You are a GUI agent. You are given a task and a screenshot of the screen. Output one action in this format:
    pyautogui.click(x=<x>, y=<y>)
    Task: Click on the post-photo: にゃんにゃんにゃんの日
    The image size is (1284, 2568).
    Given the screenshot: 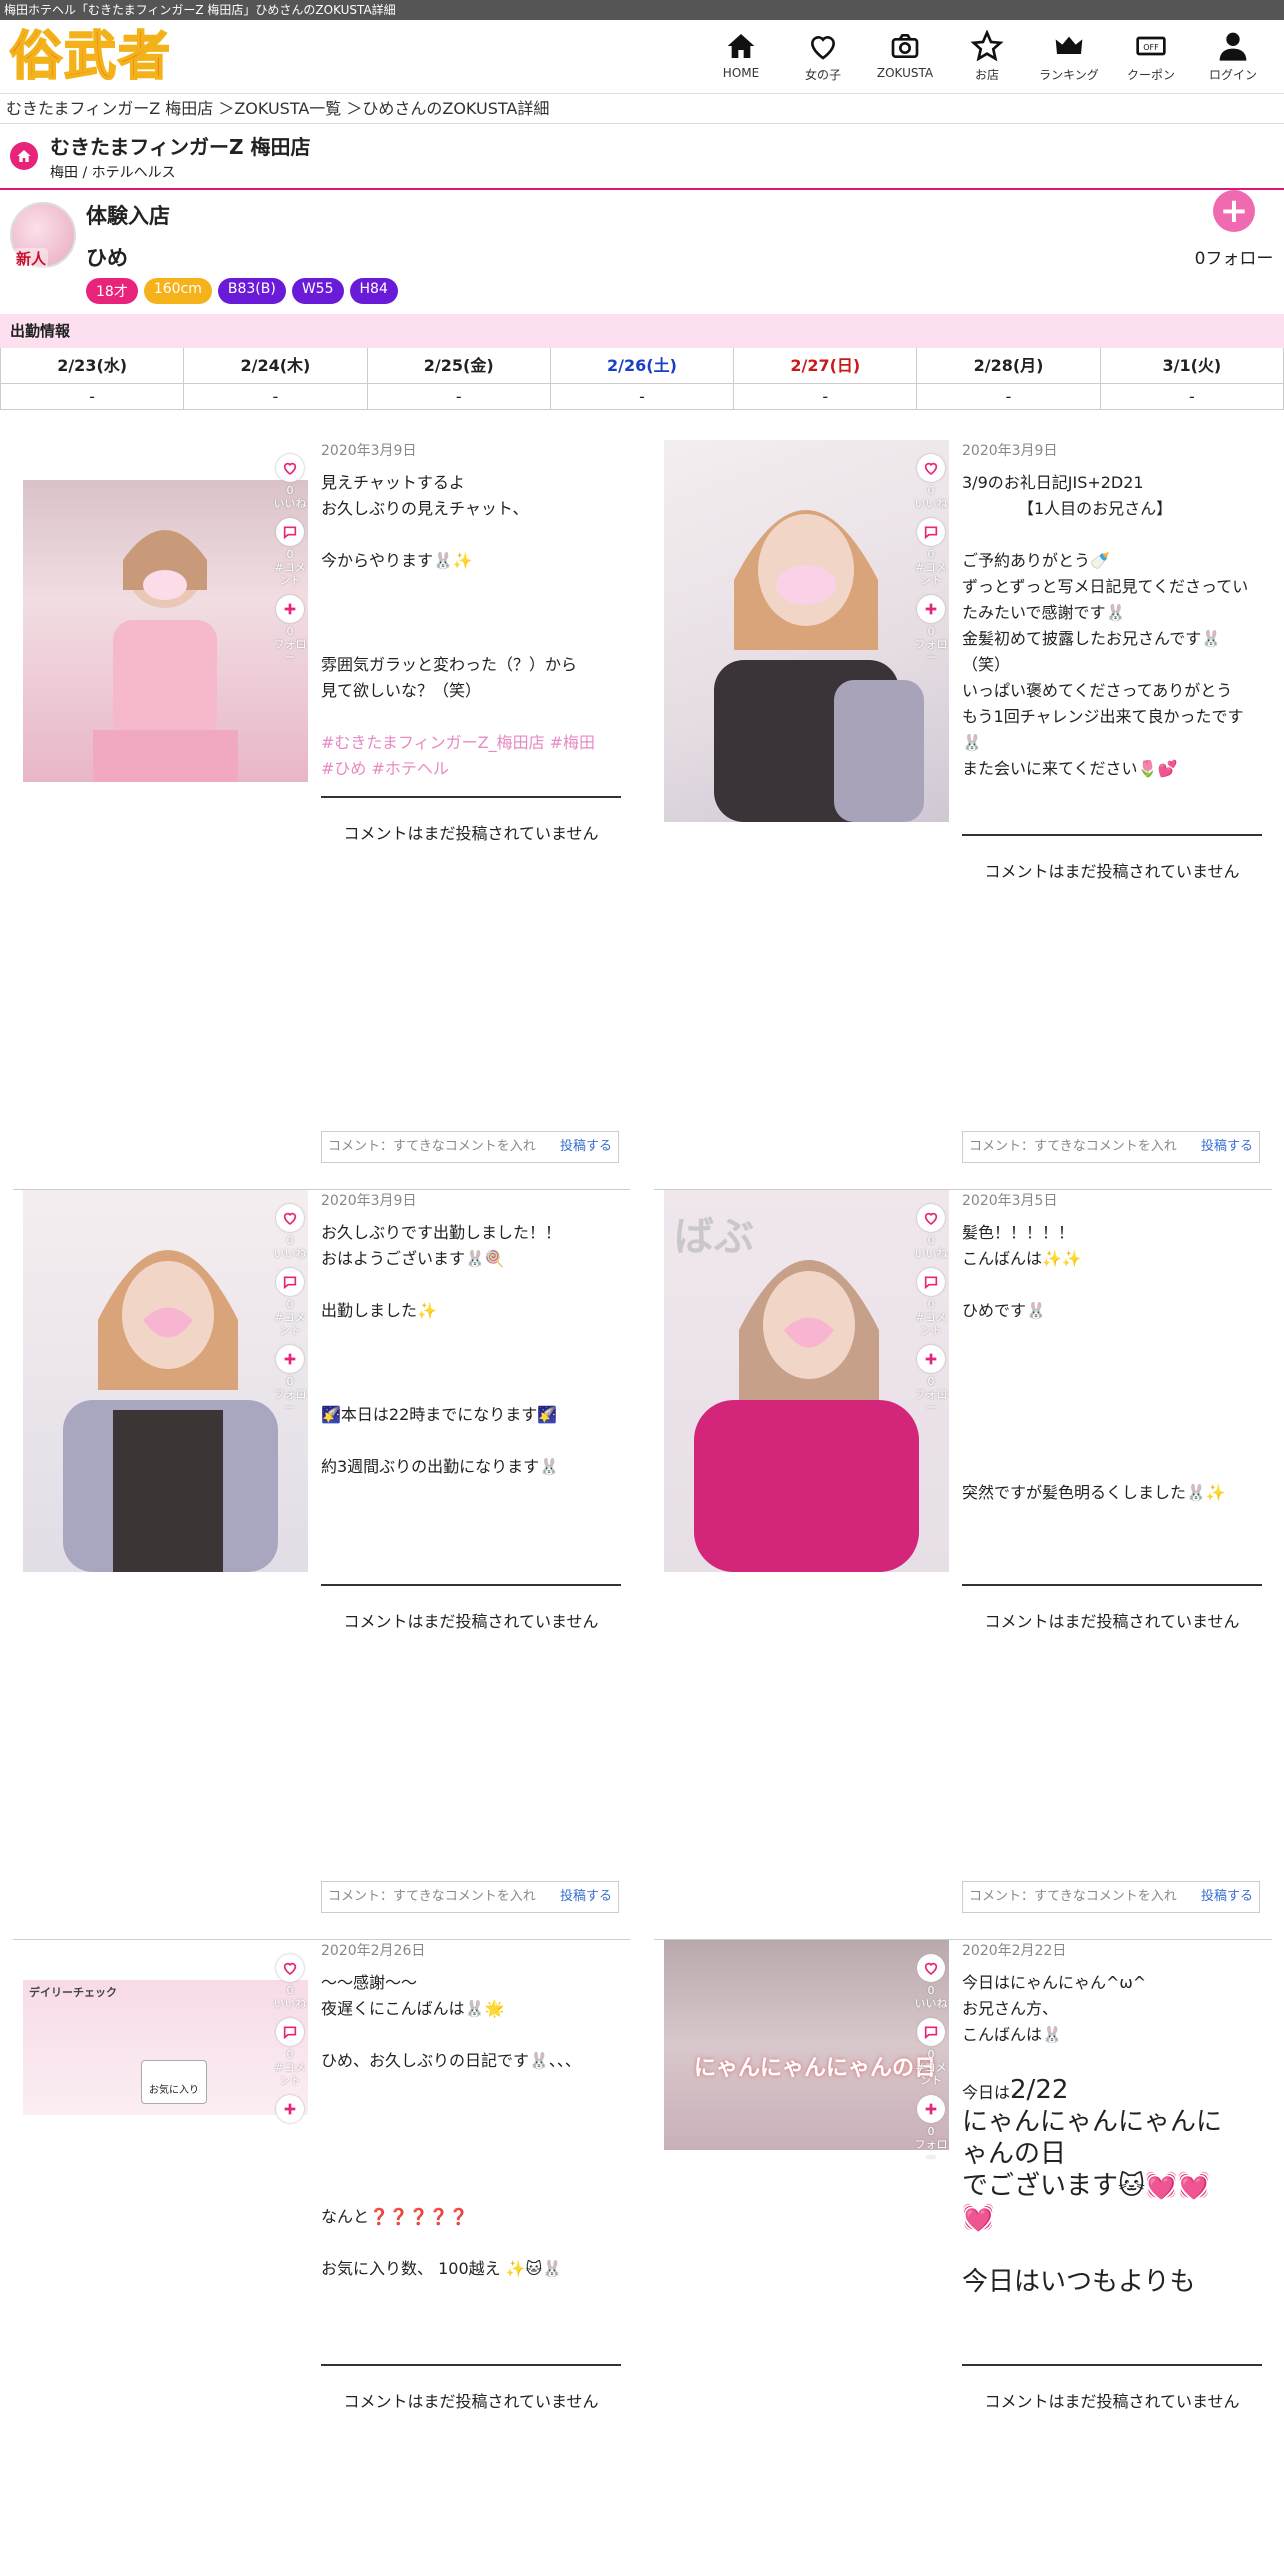 What is the action you would take?
    pyautogui.click(x=806, y=2045)
    